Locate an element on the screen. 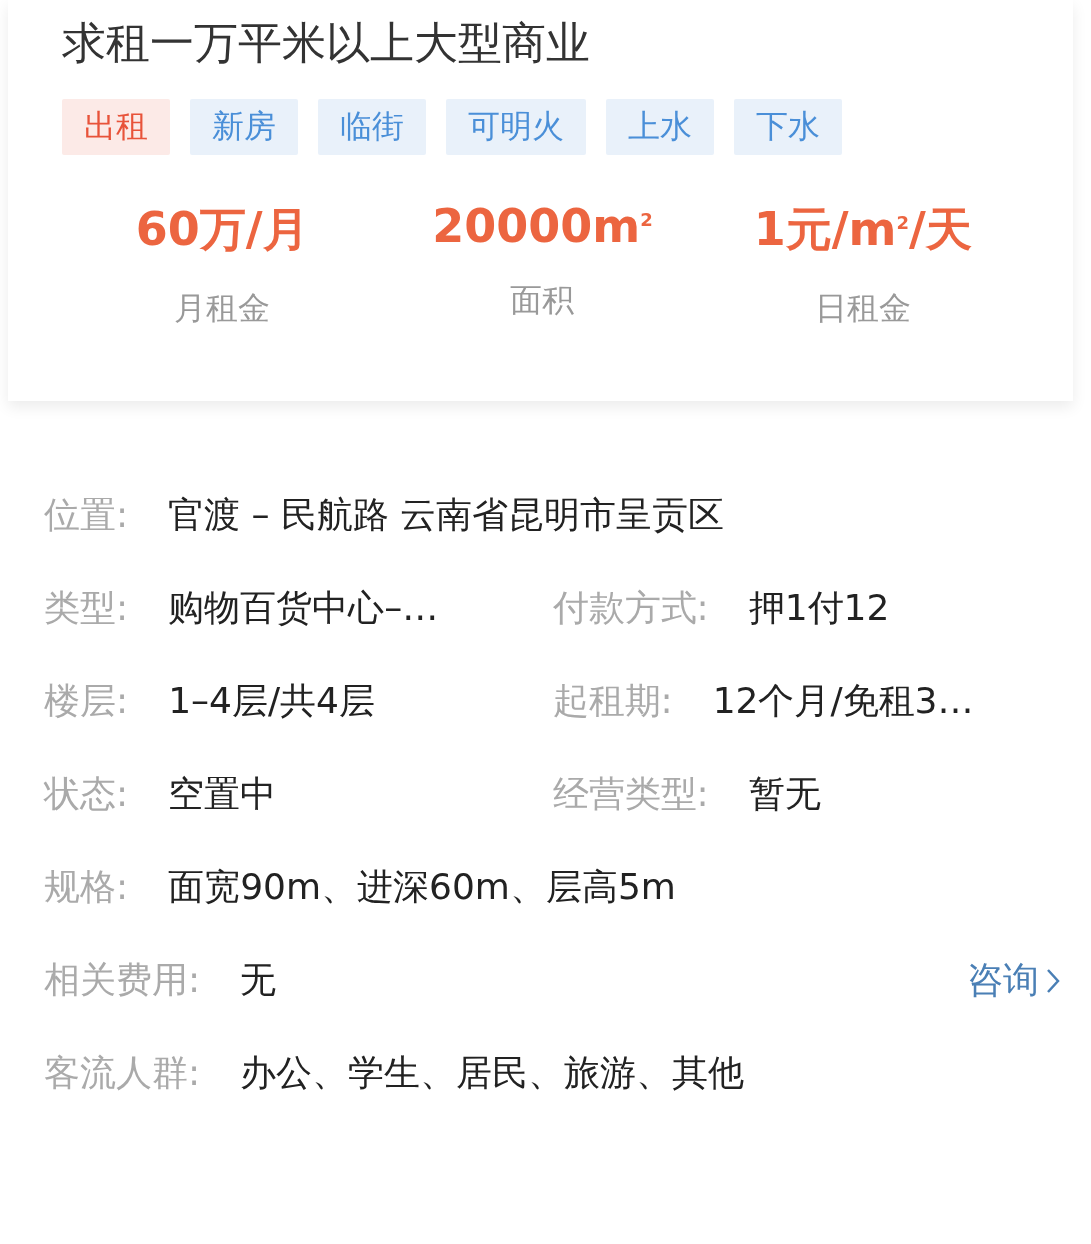 The image size is (1091, 1244). field-label: 付款方式: is located at coordinates (630, 608).